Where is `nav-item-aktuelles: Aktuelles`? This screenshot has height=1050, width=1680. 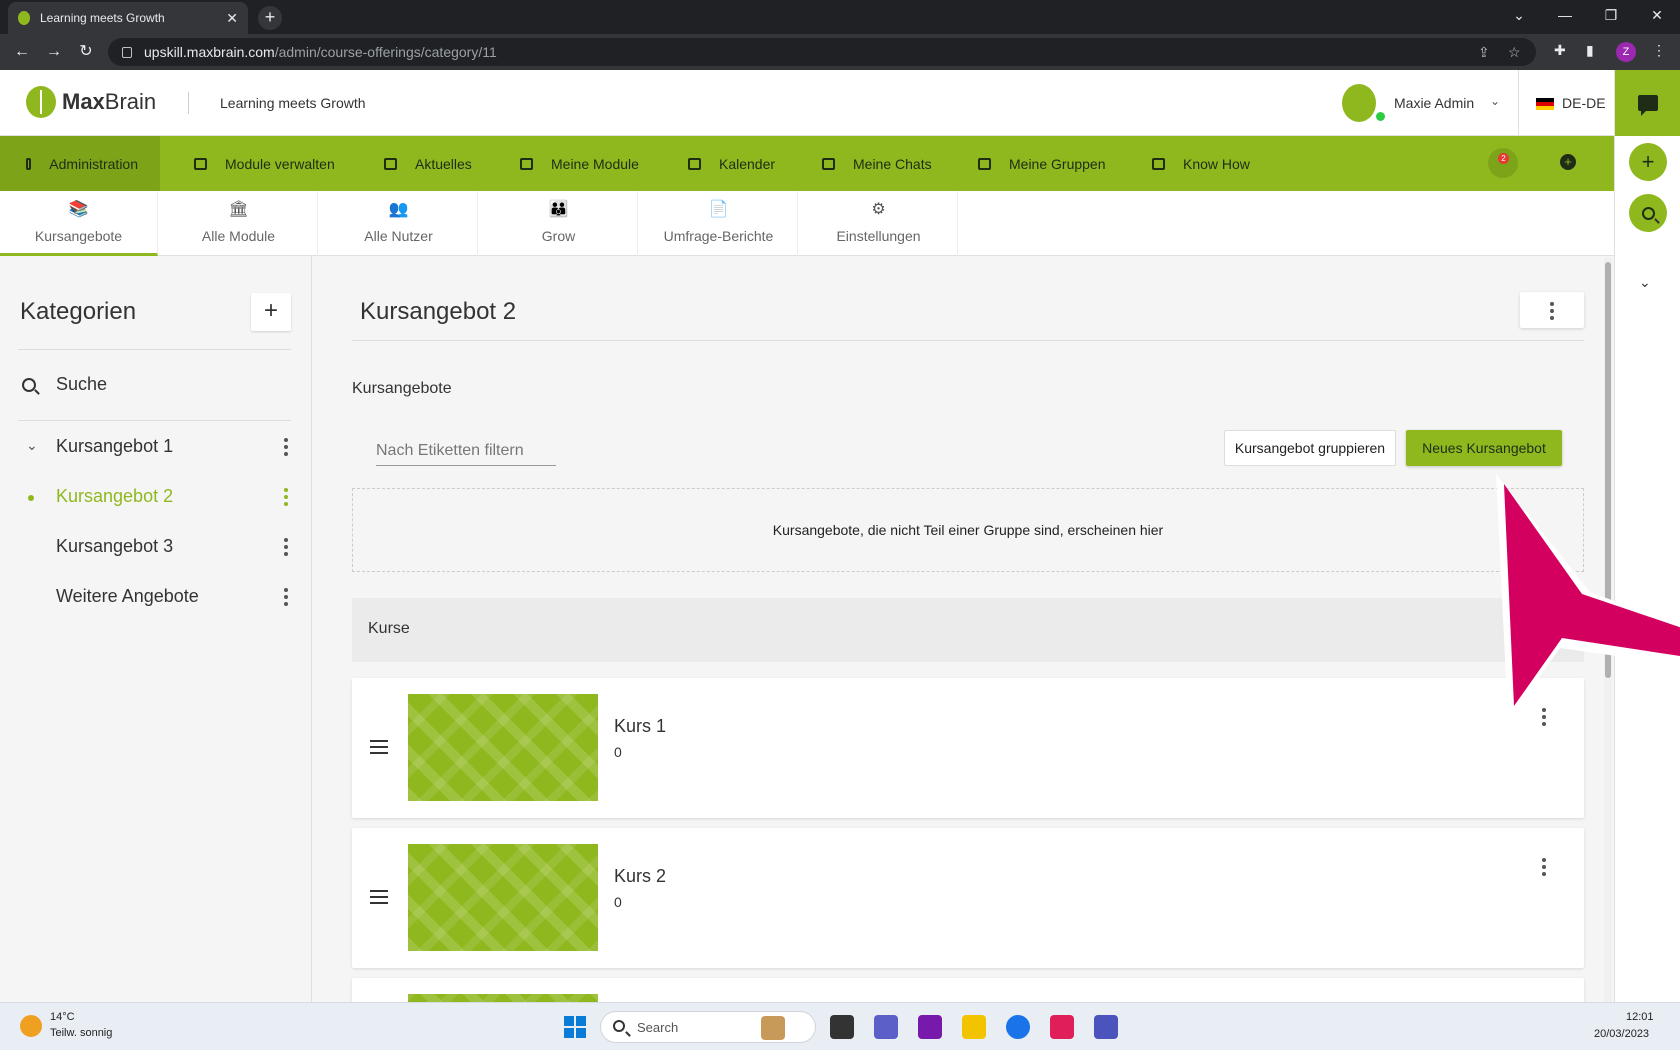 nav-item-aktuelles: Aktuelles is located at coordinates (428, 163).